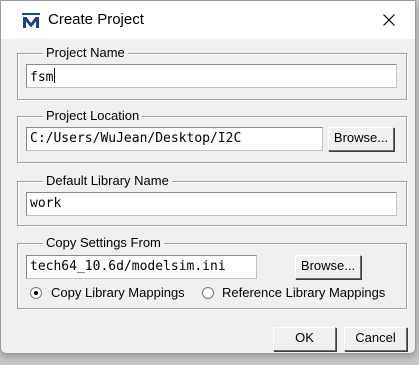 The height and width of the screenshot is (365, 419). Describe the element at coordinates (85, 53) in the screenshot. I see `project-name-legend: Project Name` at that location.